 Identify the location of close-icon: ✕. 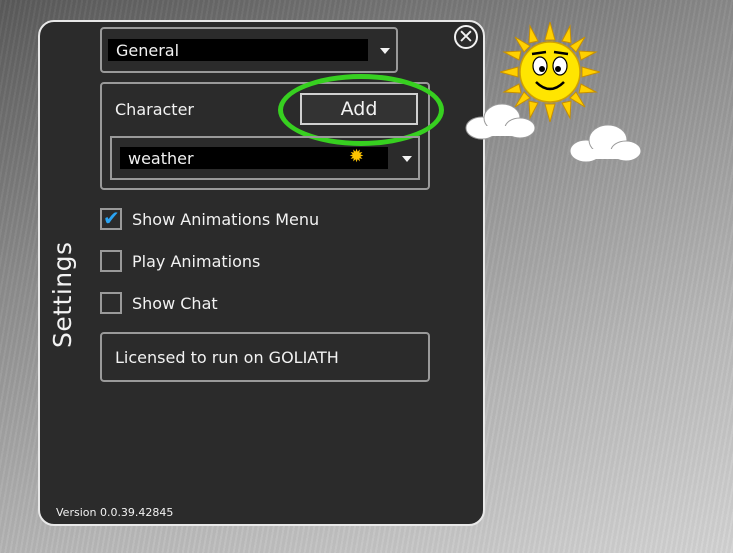
(466, 36).